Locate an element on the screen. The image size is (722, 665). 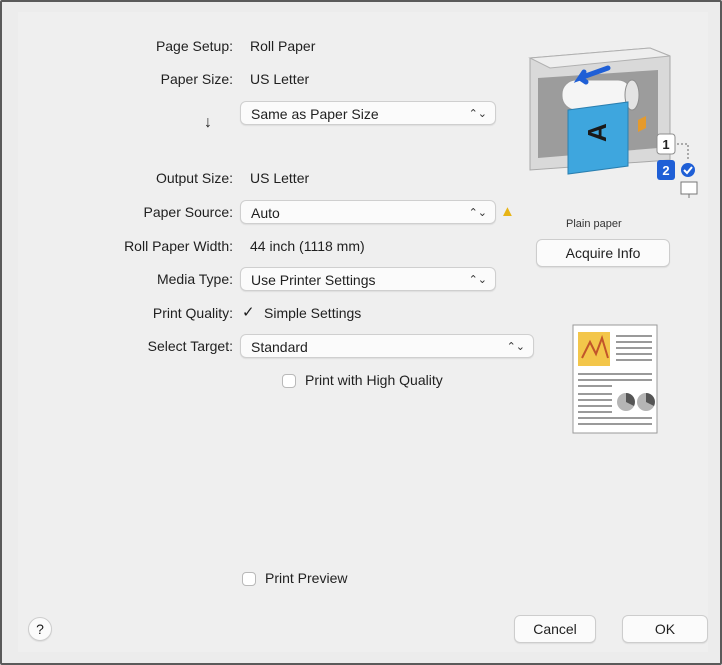
output-size-value: US Letter is located at coordinates (280, 178).